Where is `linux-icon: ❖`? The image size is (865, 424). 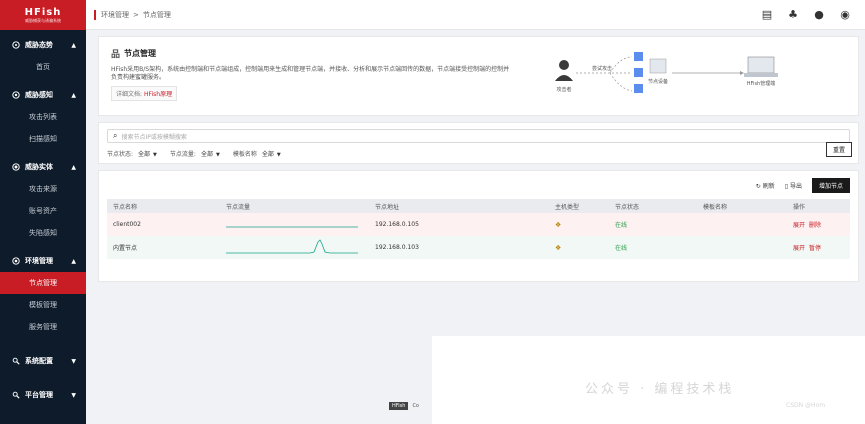 linux-icon: ❖ is located at coordinates (558, 247).